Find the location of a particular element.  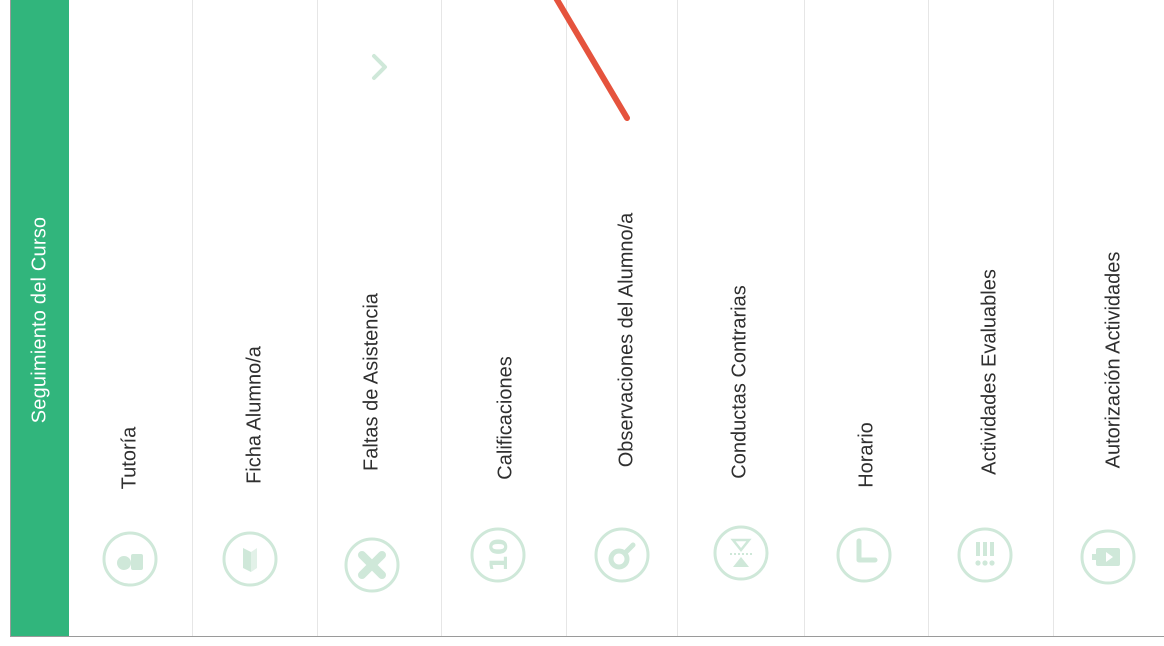

chevron-right-icon is located at coordinates (380, 67).